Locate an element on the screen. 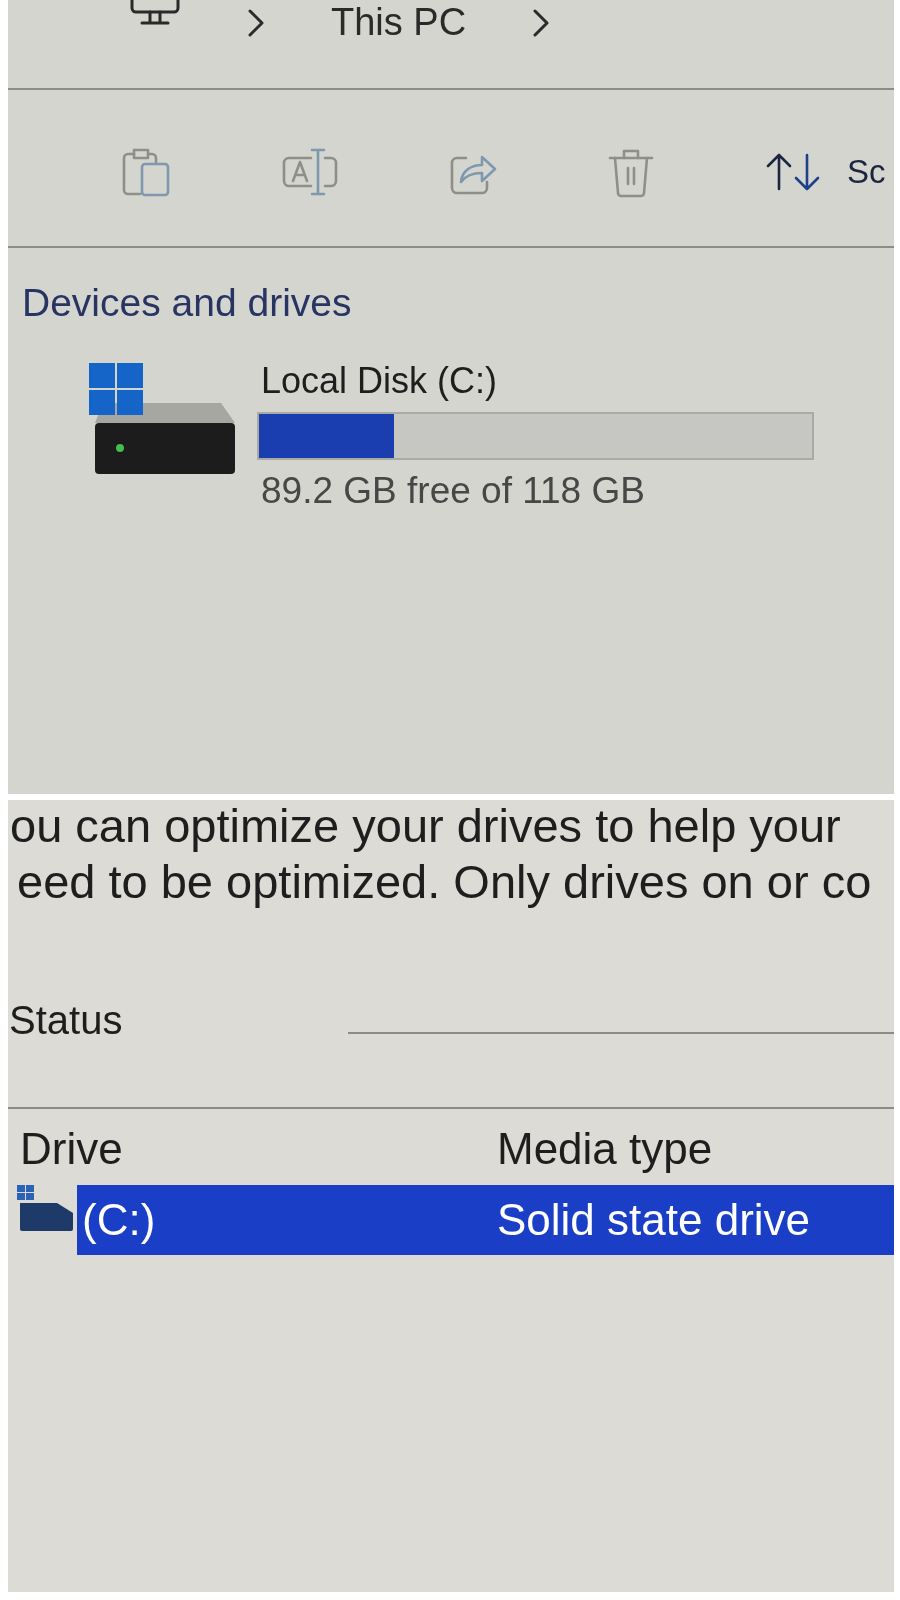  description-text: eed to be optimized. Only drives on or co is located at coordinates (444, 882).